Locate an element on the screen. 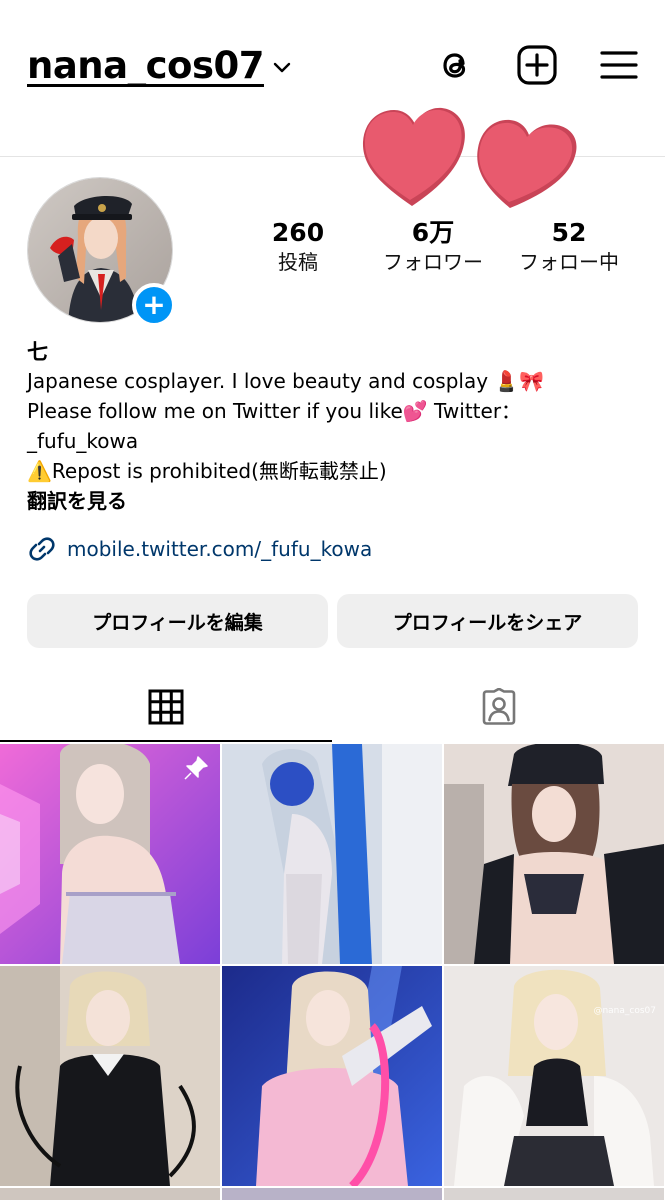 Image resolution: width=665 pixels, height=1200 pixels. bio-link: mobile.twitter.com/_fufu_kowa is located at coordinates (199, 549).